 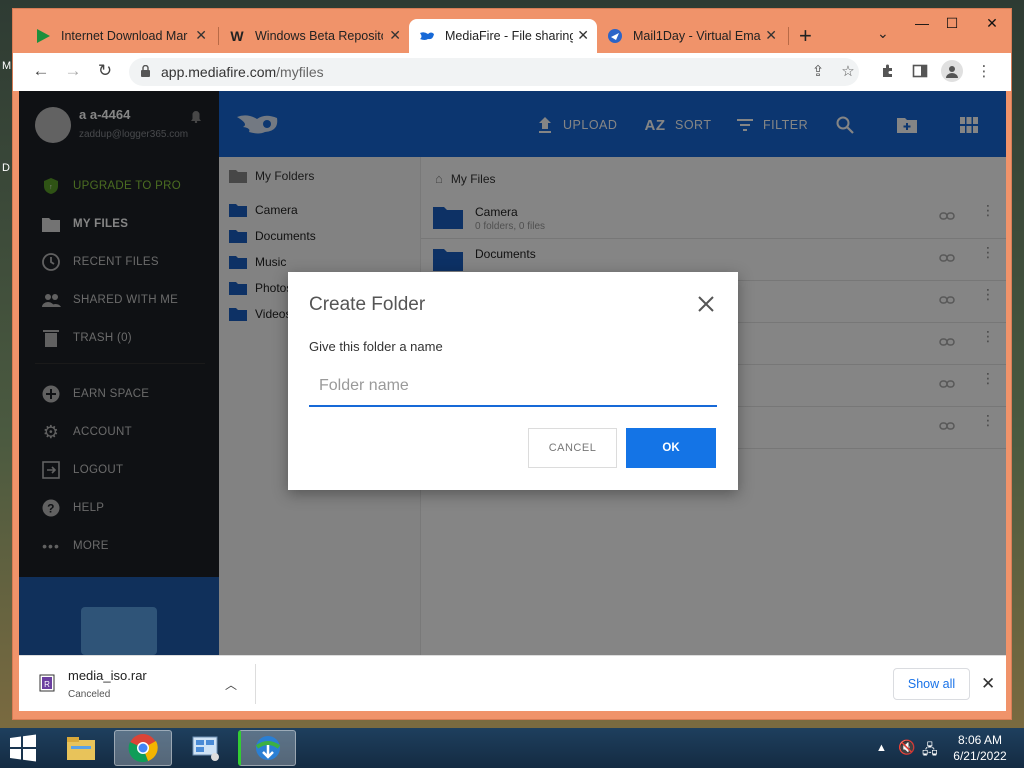 What do you see at coordinates (671, 448) in the screenshot?
I see `ok-button: OK` at bounding box center [671, 448].